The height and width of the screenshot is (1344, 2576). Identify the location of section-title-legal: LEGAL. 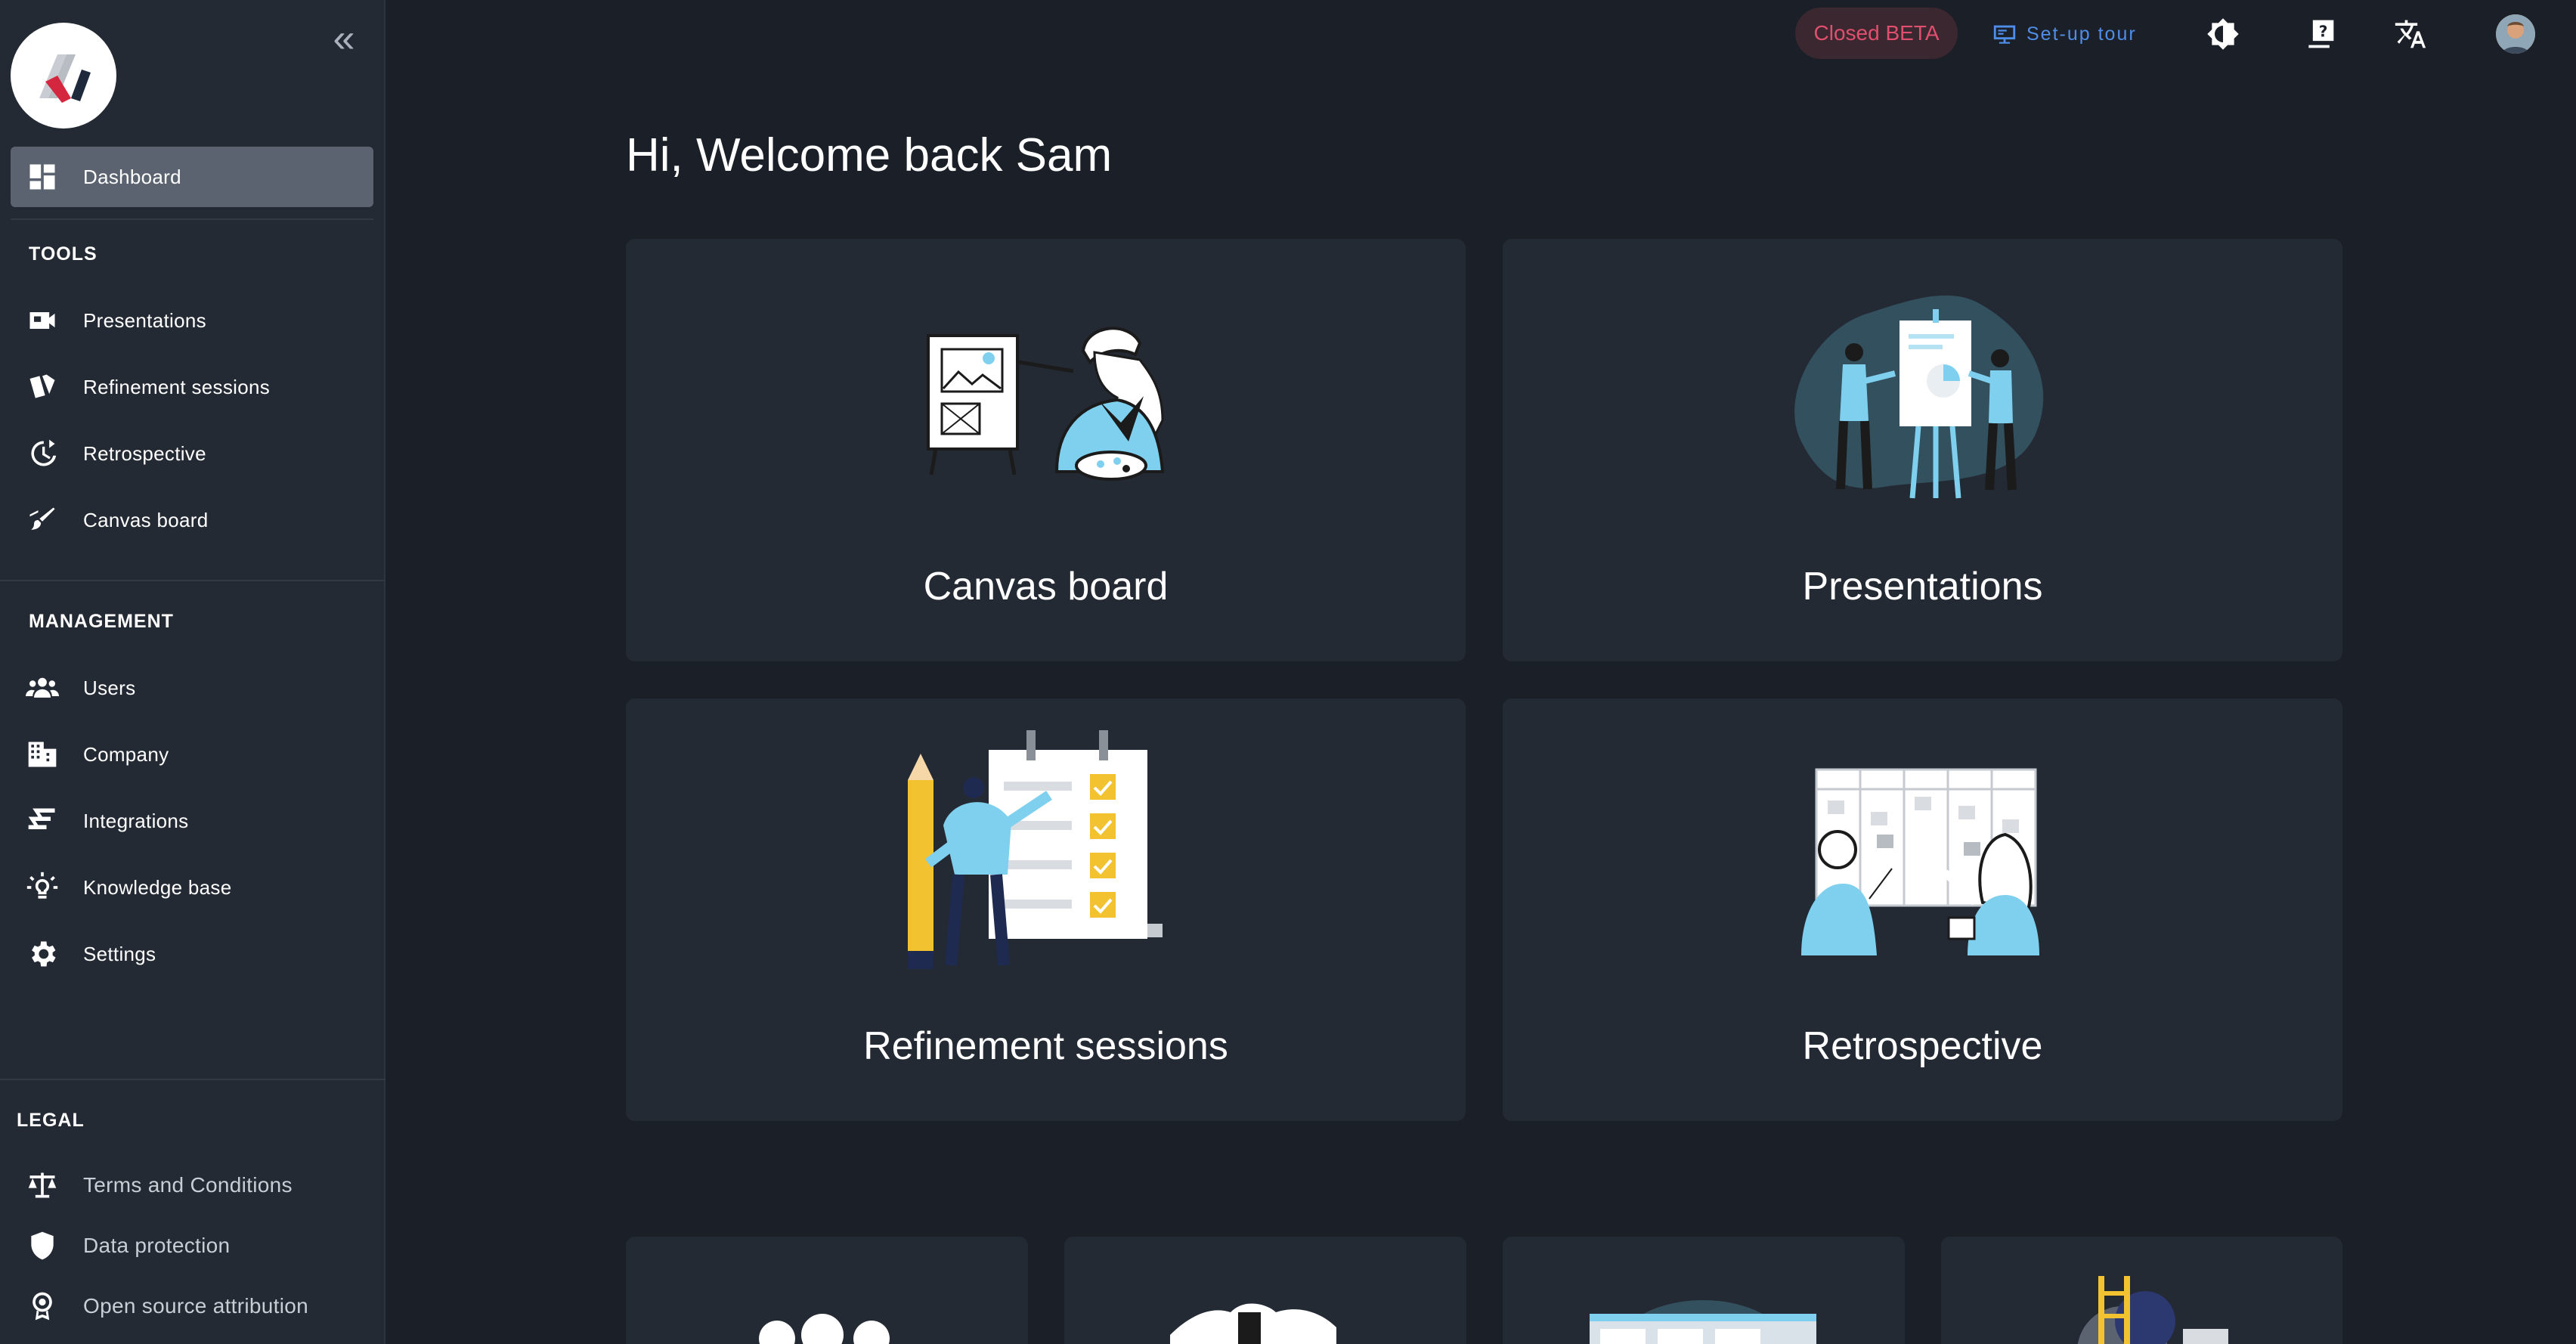
(51, 1120).